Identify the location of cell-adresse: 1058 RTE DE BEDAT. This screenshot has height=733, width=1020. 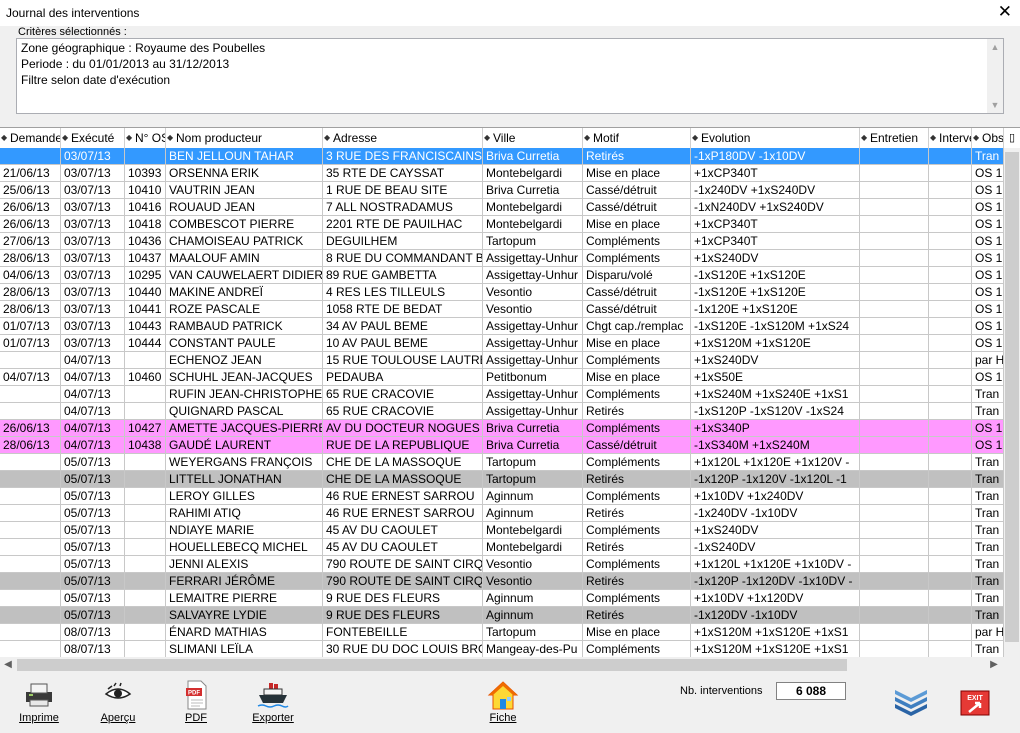
(403, 309).